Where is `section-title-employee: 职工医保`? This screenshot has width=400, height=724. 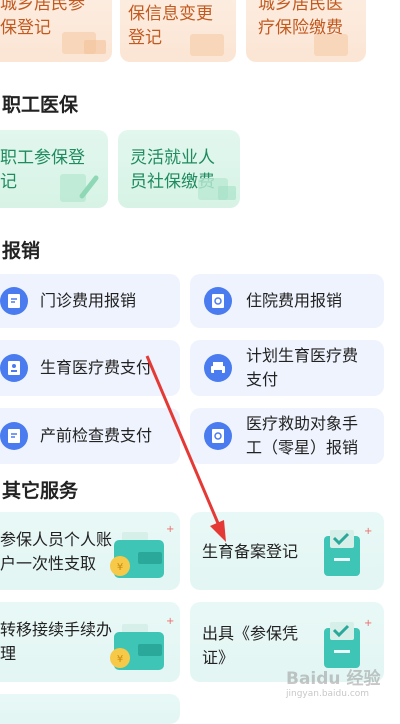 section-title-employee: 职工医保 is located at coordinates (40, 105).